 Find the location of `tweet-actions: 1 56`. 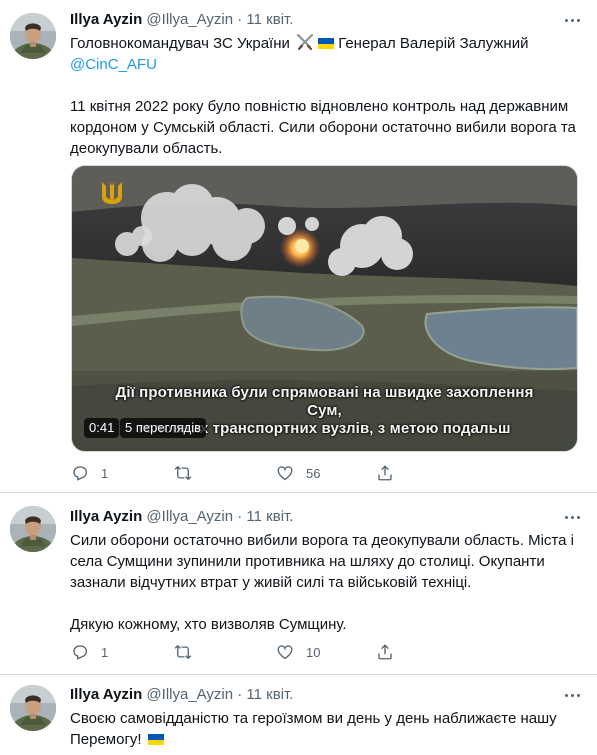

tweet-actions: 1 56 is located at coordinates (291, 473).